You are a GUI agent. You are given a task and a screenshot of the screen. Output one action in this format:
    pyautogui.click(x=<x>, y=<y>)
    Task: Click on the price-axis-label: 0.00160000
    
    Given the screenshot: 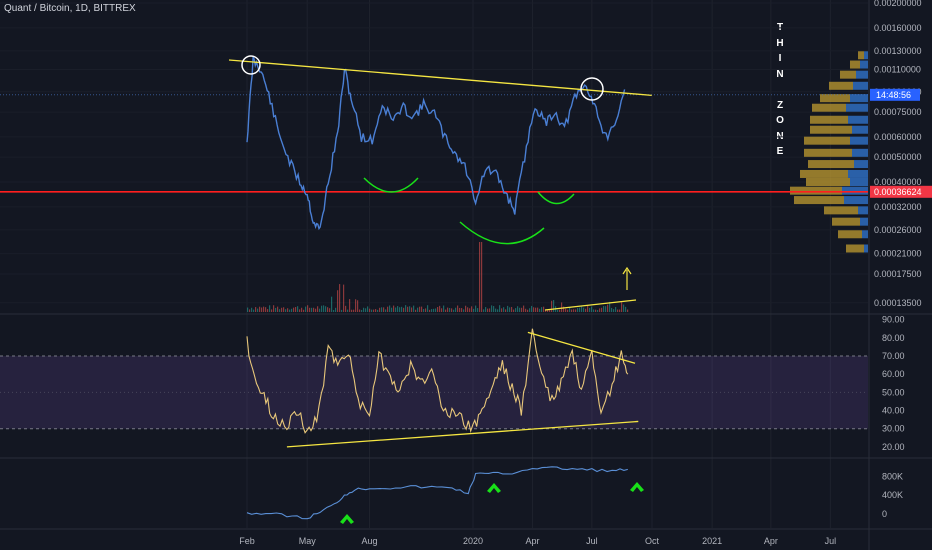 What is the action you would take?
    pyautogui.click(x=898, y=28)
    